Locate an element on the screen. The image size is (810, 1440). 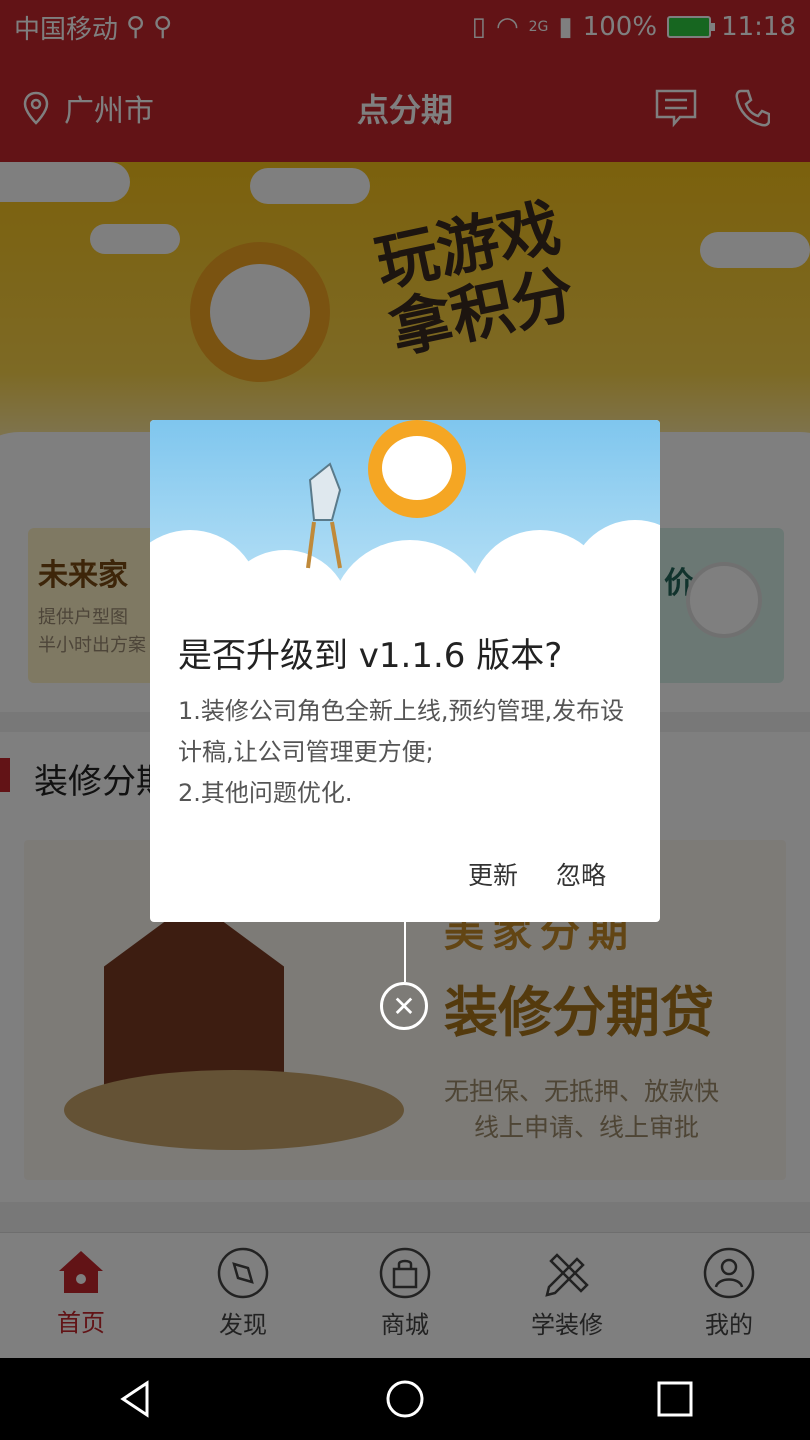
dialog-body-line: 1.装修公司角色全新上线,预约管理,发布设计稿,让公司管理更方便; is located at coordinates (401, 731).